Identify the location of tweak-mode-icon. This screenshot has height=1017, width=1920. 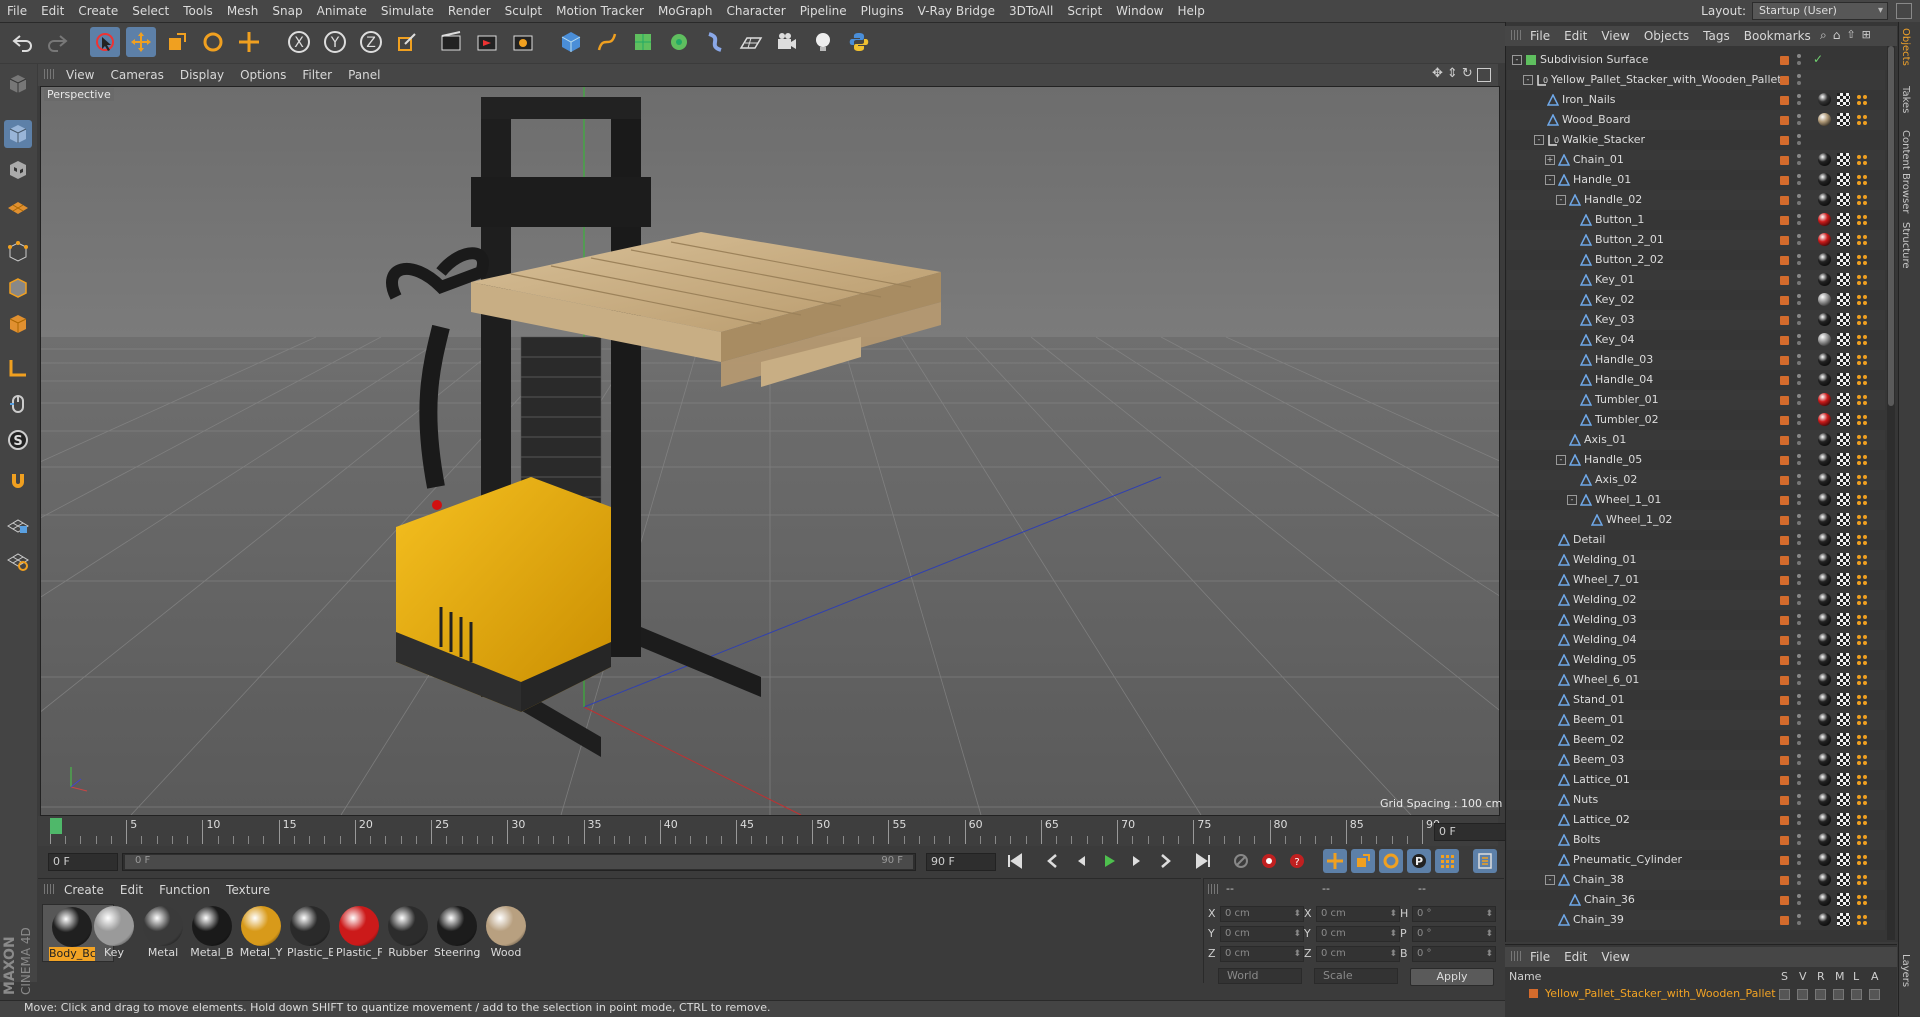
(18, 404).